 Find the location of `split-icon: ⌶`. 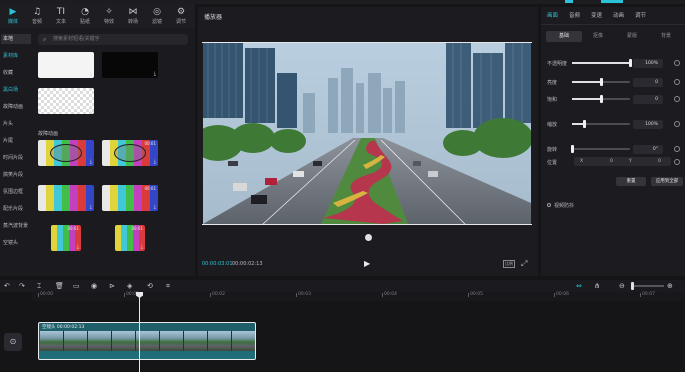

split-icon: ⌶ is located at coordinates (39, 286).